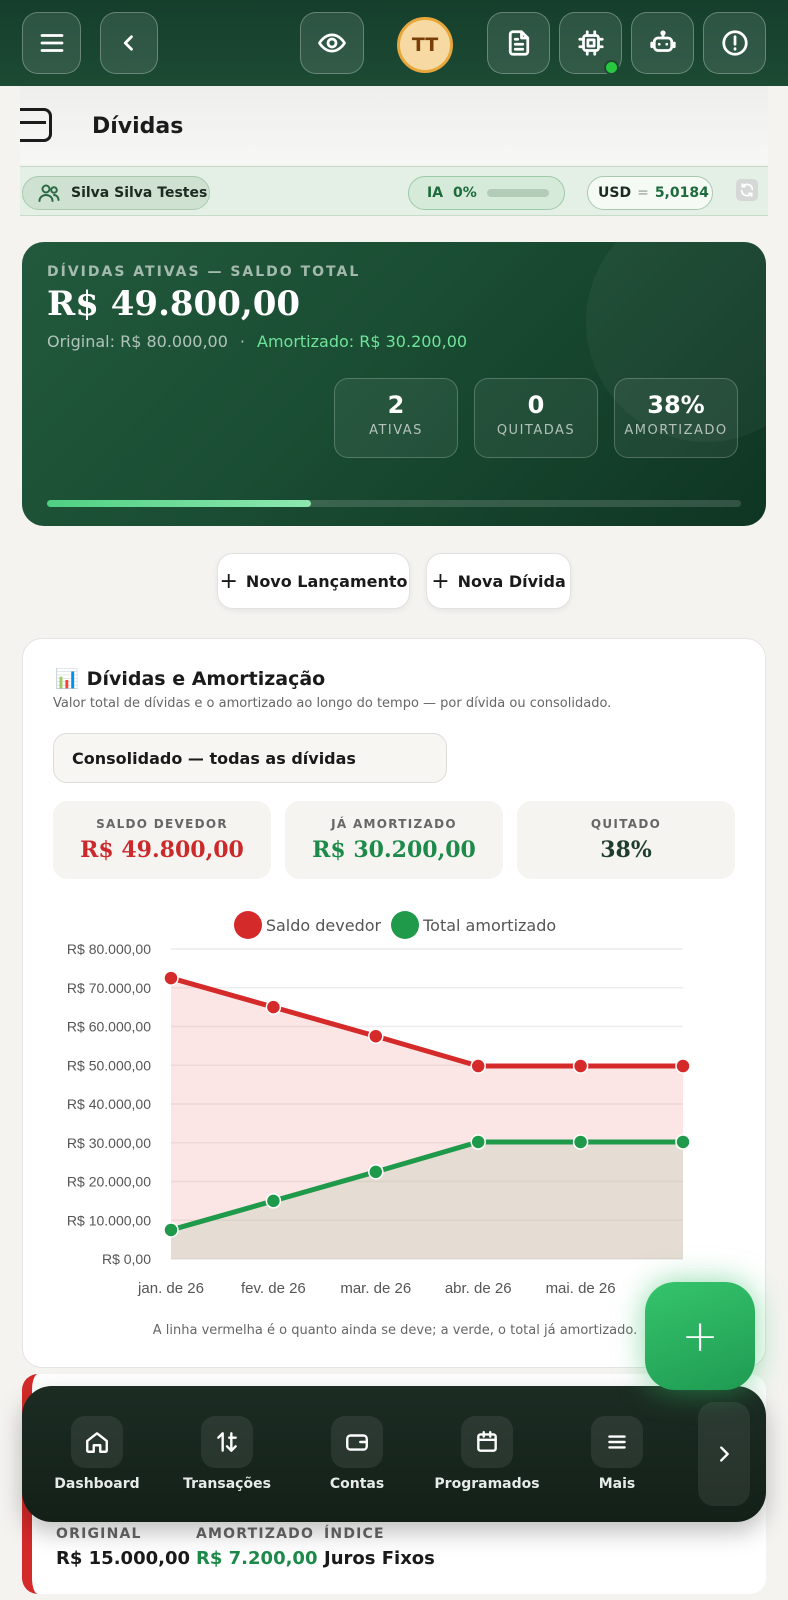  I want to click on stat-label: ATIVAS, so click(396, 430).